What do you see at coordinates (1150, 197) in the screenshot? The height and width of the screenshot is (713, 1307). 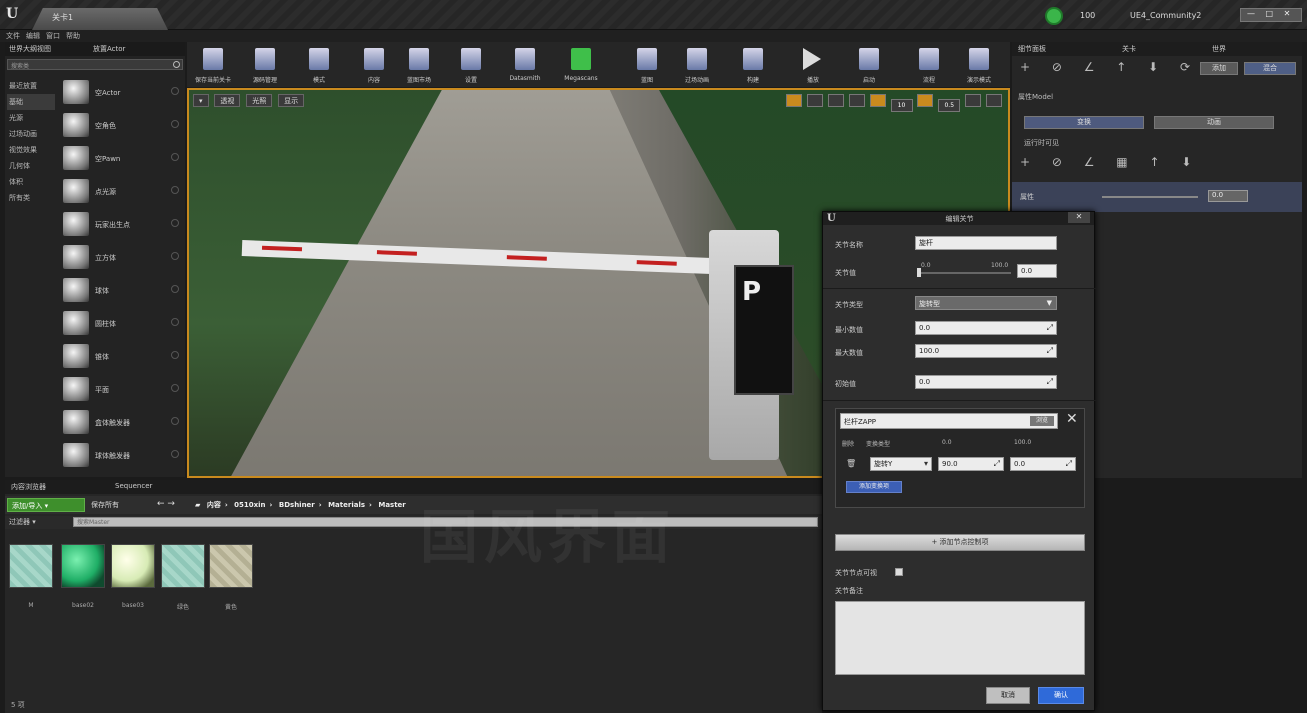 I see `property-slider` at bounding box center [1150, 197].